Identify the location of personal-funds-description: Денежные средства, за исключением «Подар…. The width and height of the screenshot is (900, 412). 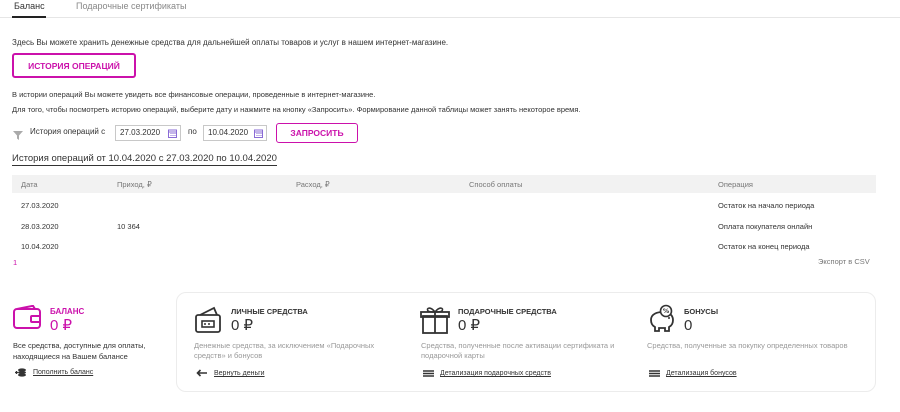
(284, 350).